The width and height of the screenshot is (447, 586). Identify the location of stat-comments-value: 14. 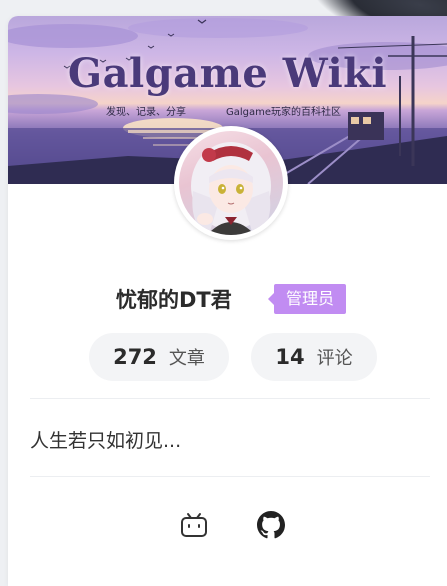
(290, 357).